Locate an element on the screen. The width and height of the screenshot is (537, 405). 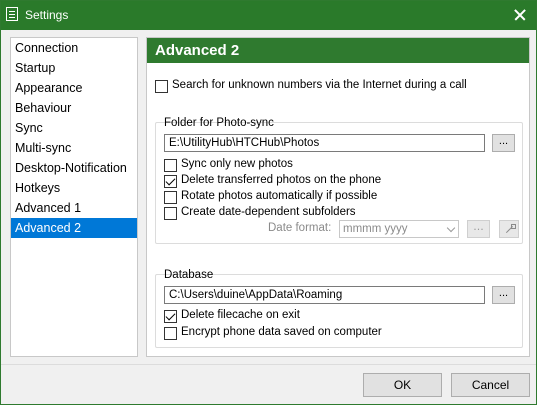
delete-transferred-label: Delete transferred photos on the phone is located at coordinates (281, 180).